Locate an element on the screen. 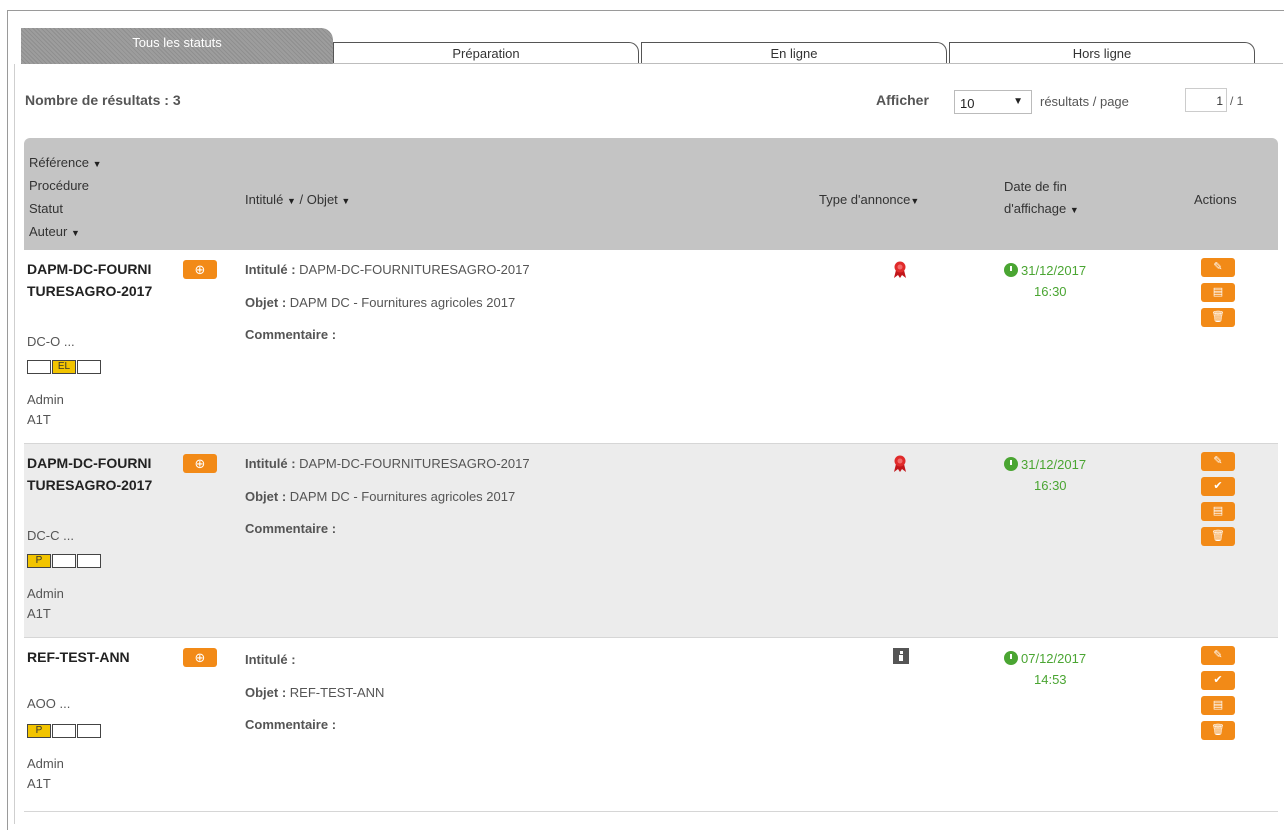  info-icon is located at coordinates (901, 657).